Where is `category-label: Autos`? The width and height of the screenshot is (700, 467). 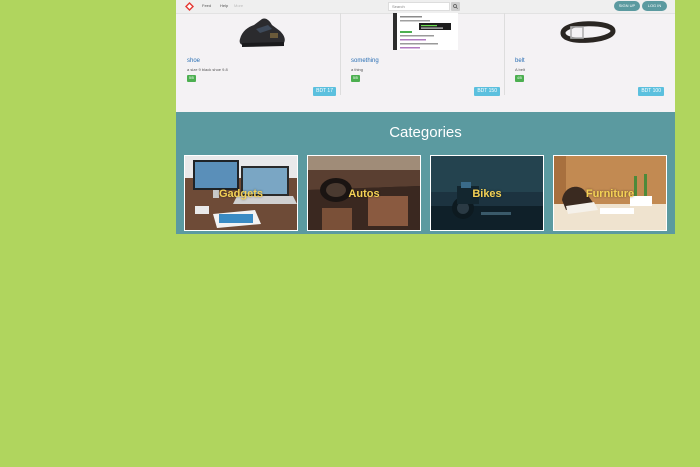 category-label: Autos is located at coordinates (364, 194).